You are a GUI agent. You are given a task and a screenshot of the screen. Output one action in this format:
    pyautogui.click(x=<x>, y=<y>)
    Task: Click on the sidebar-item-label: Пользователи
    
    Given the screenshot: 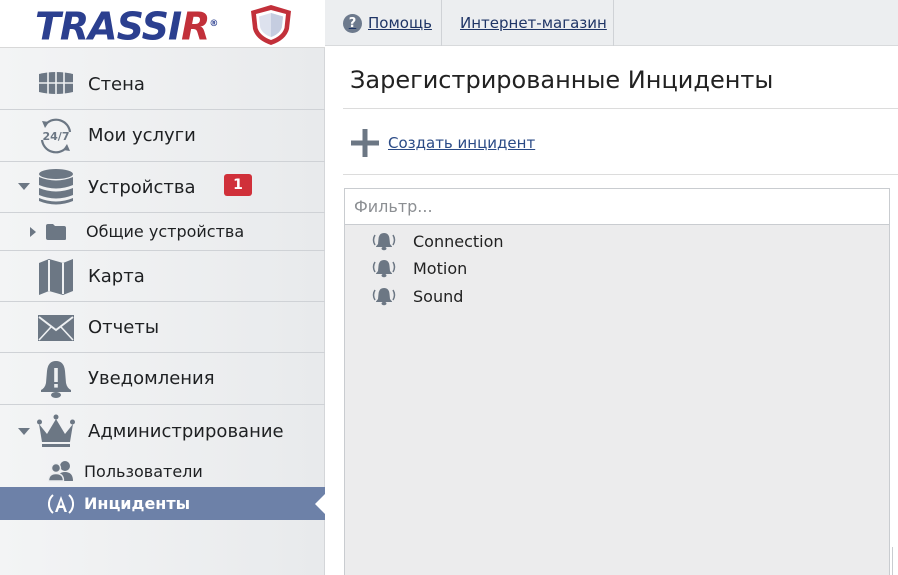 What is the action you would take?
    pyautogui.click(x=143, y=471)
    